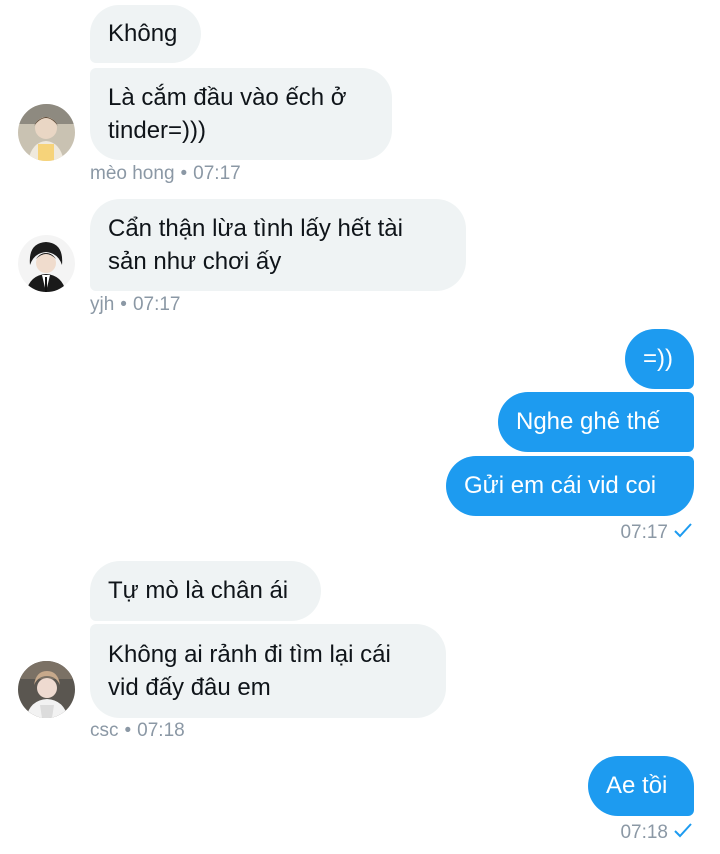  I want to click on message-text-line: tinder=))), so click(157, 130).